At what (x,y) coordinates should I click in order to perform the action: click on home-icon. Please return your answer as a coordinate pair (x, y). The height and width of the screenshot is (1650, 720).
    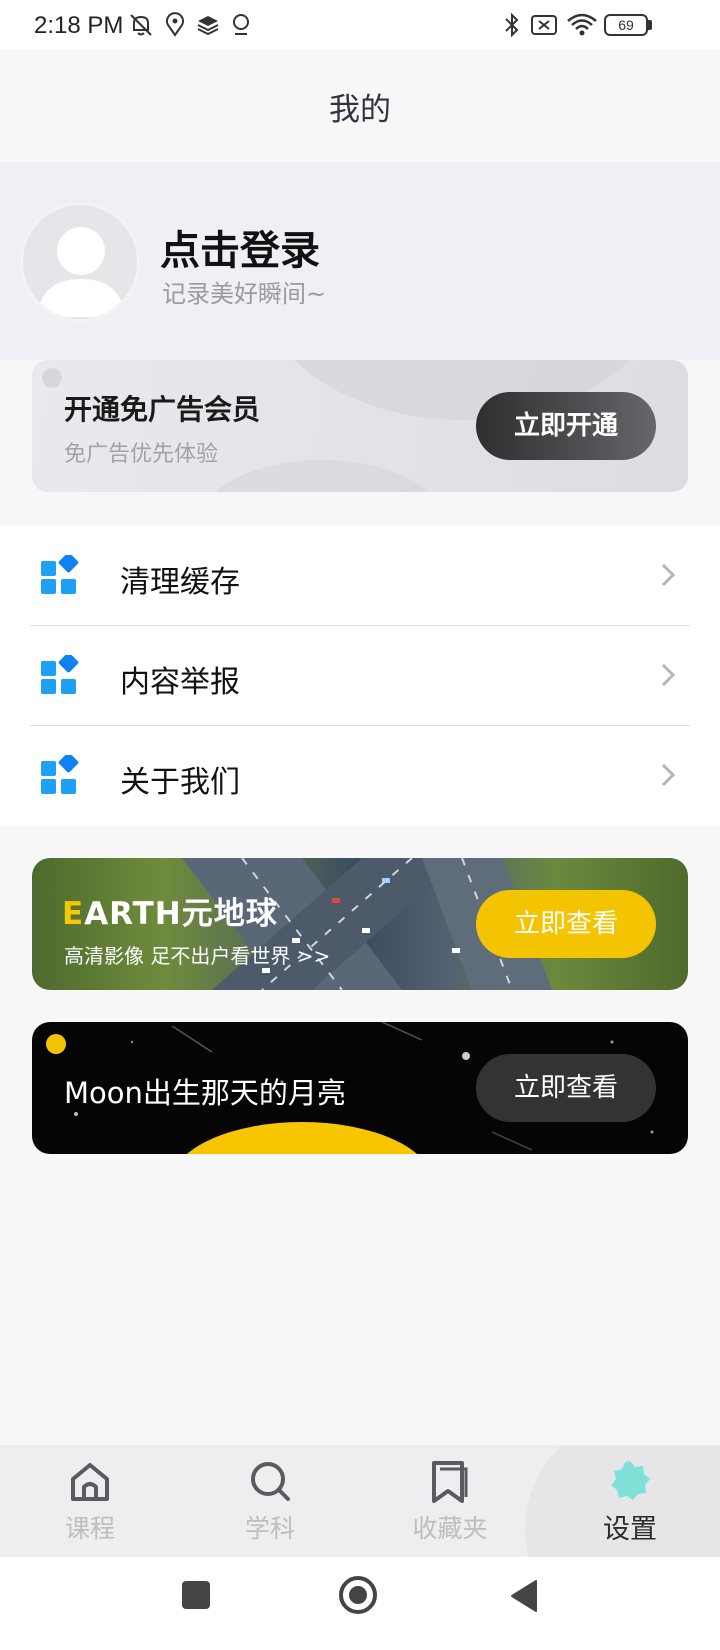
    Looking at the image, I should click on (90, 1482).